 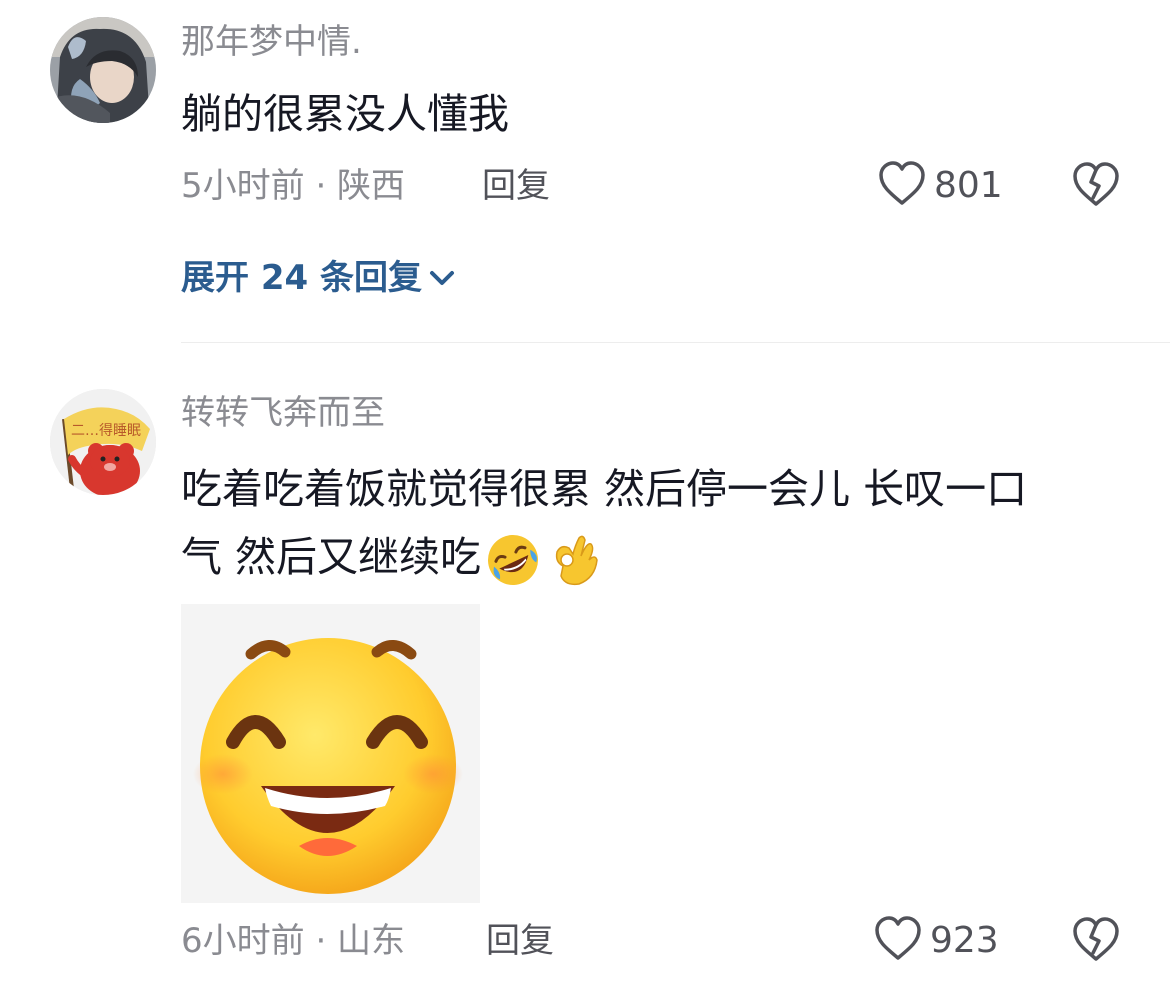 What do you see at coordinates (103, 70) in the screenshot?
I see `avatar` at bounding box center [103, 70].